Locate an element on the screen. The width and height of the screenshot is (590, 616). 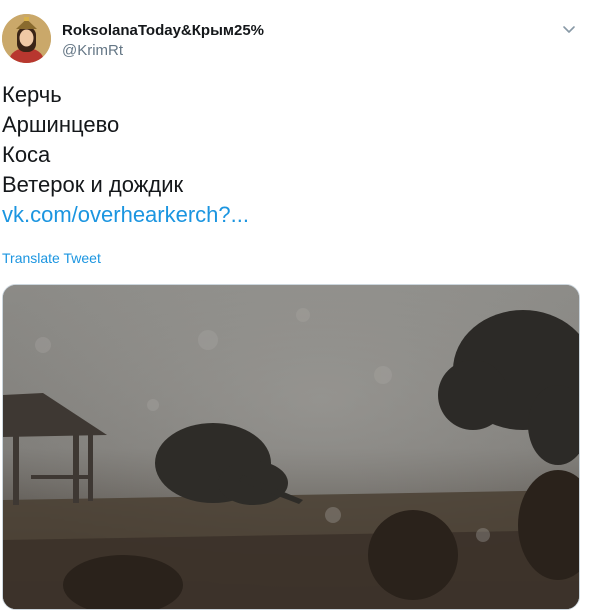
translate-tweet-link: Translate Tweet is located at coordinates (51, 258).